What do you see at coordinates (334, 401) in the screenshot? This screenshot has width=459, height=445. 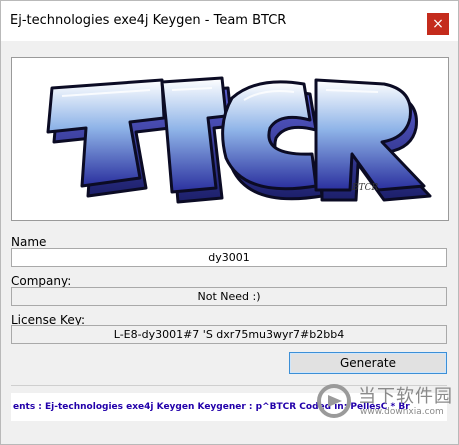 I see `downxia-logo-icon` at bounding box center [334, 401].